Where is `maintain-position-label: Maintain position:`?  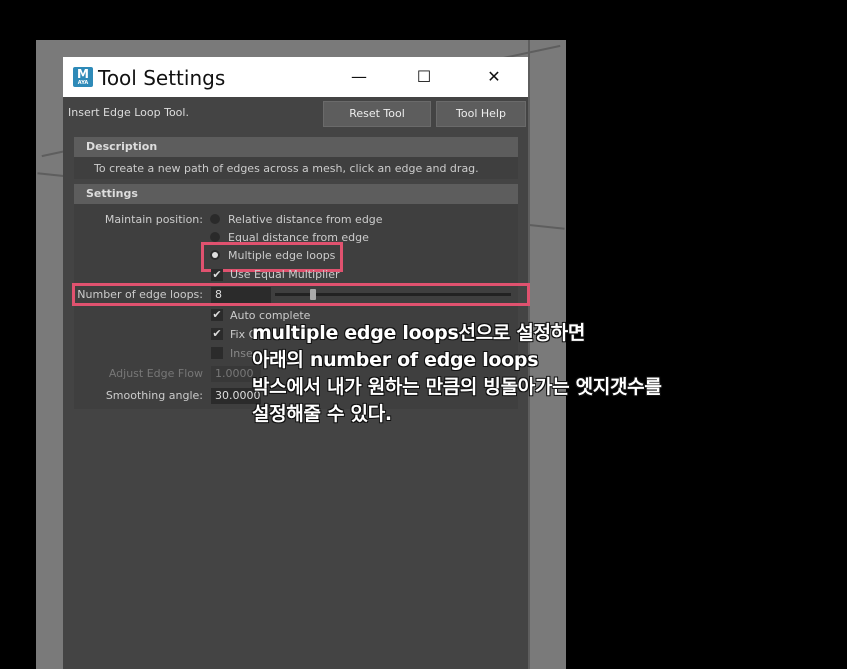 maintain-position-label: Maintain position: is located at coordinates (153, 219).